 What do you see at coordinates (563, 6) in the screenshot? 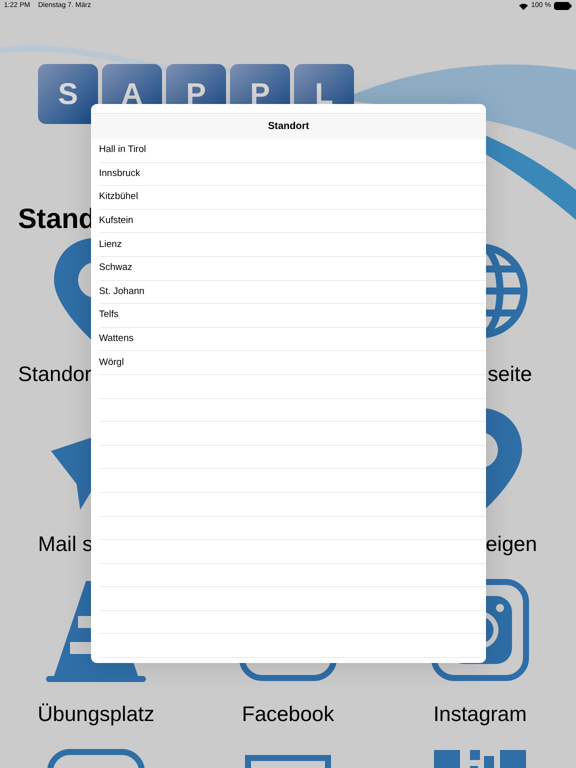
I see `battery-icon` at bounding box center [563, 6].